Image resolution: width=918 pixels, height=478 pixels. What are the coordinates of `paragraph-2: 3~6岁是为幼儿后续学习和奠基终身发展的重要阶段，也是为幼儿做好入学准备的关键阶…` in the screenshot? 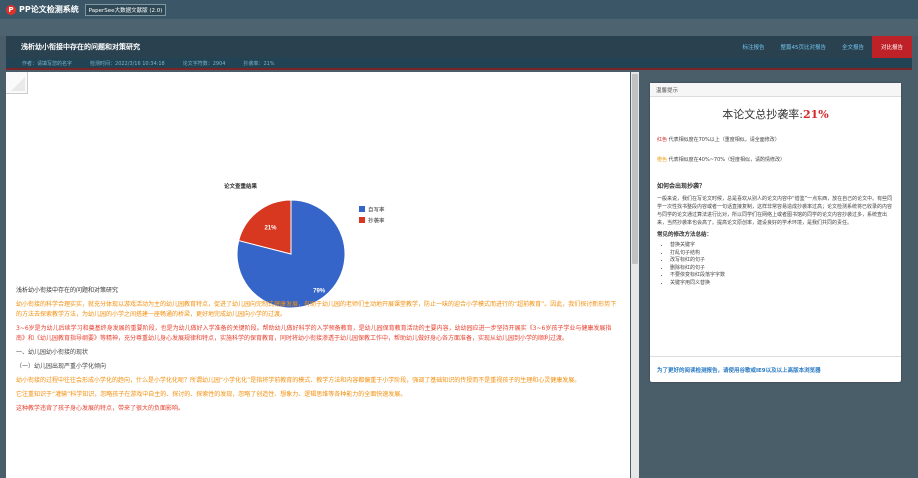 It's located at (314, 333).